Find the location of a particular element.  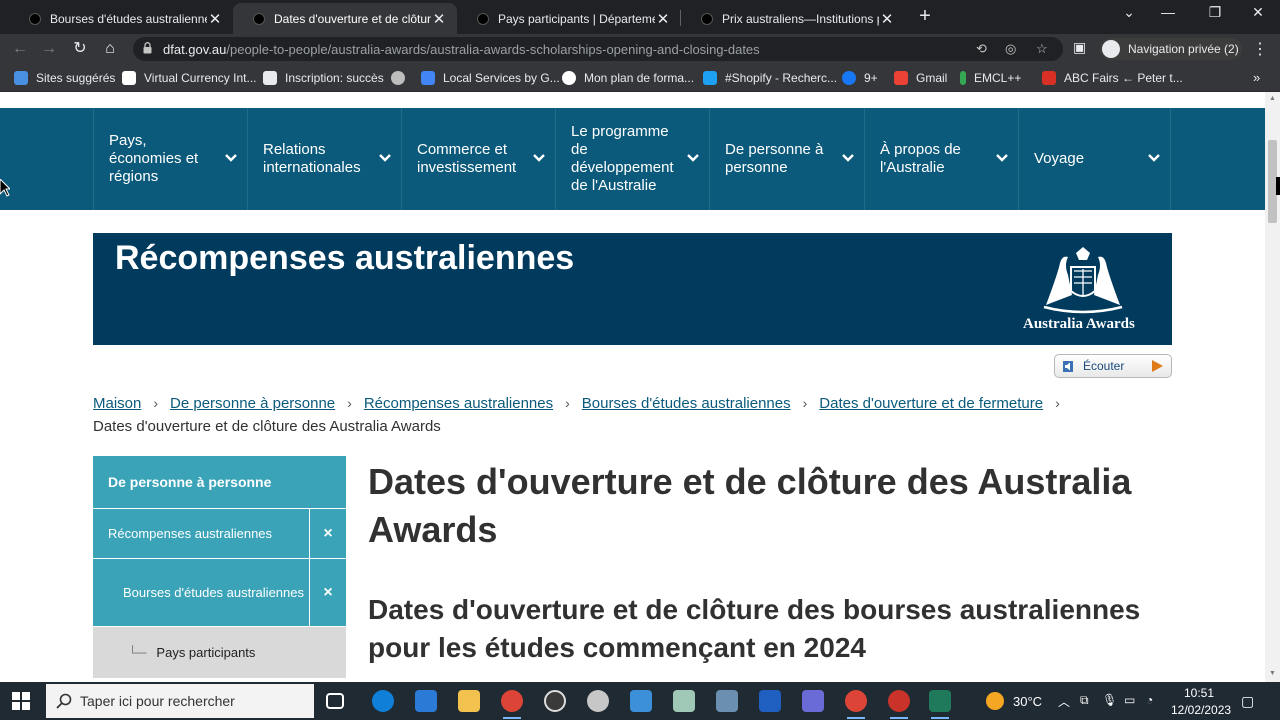

chrome-incognito-icon is located at coordinates (899, 704).